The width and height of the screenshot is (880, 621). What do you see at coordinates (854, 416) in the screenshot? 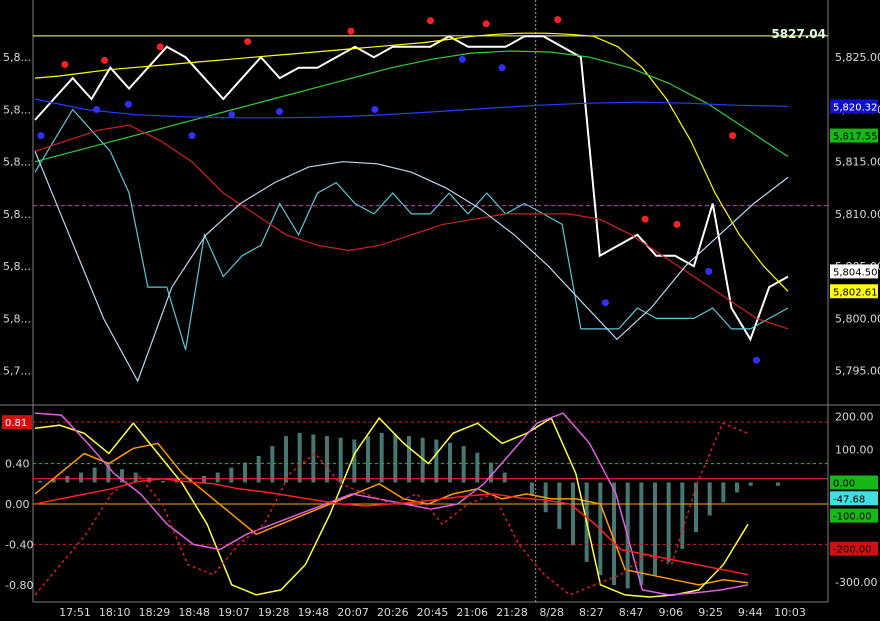
I see `indicator-right-tick-label: 200.00` at bounding box center [854, 416].